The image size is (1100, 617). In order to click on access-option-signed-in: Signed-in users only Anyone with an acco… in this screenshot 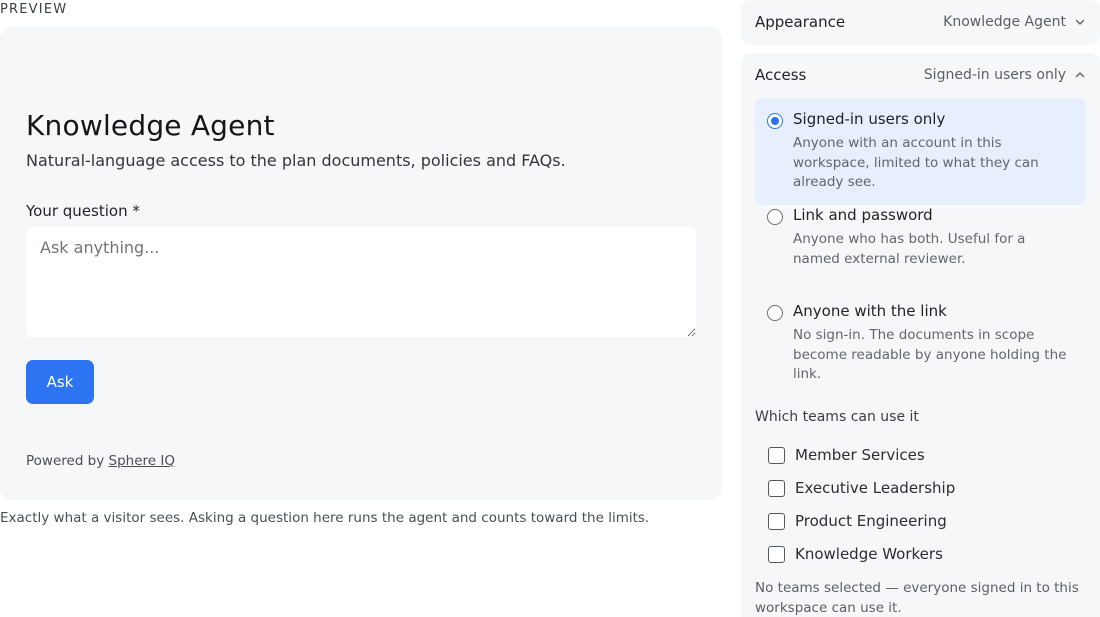, I will do `click(920, 151)`.